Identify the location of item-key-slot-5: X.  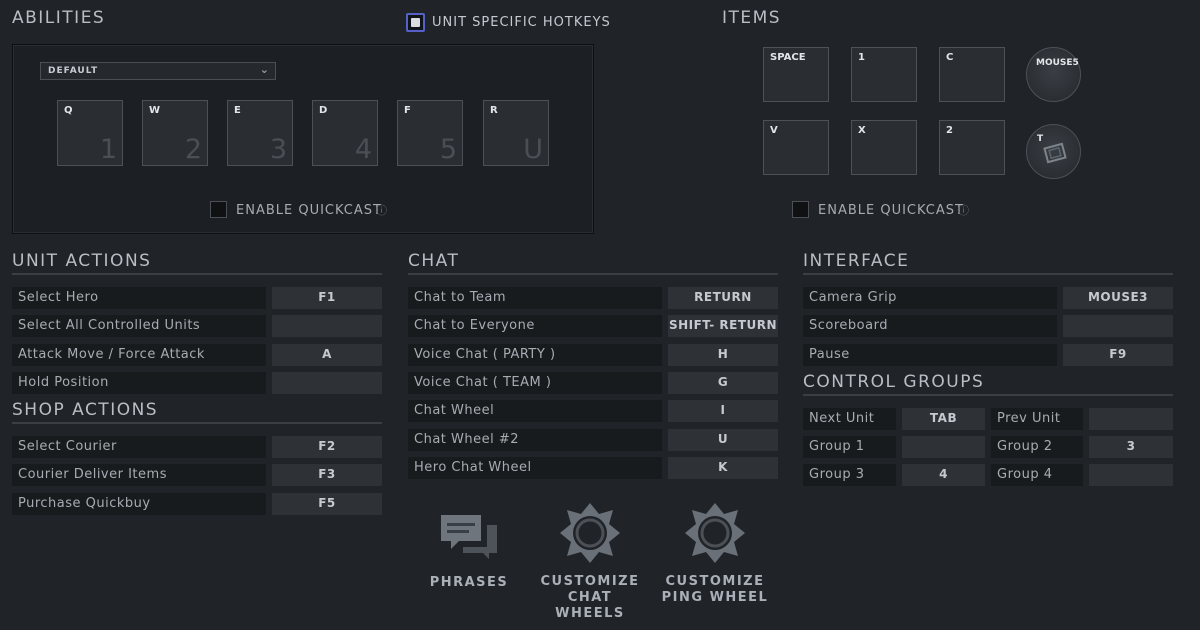
(884, 147).